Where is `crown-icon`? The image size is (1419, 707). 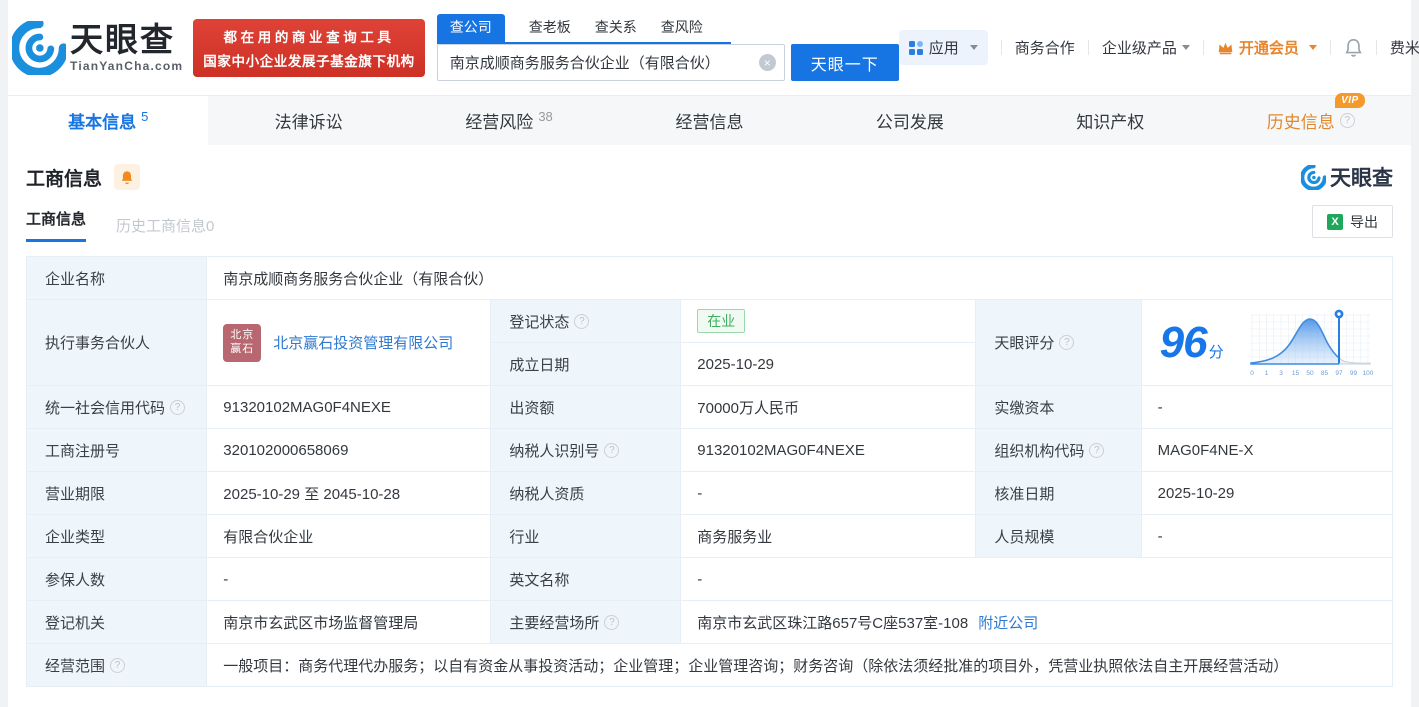
crown-icon is located at coordinates (1225, 48).